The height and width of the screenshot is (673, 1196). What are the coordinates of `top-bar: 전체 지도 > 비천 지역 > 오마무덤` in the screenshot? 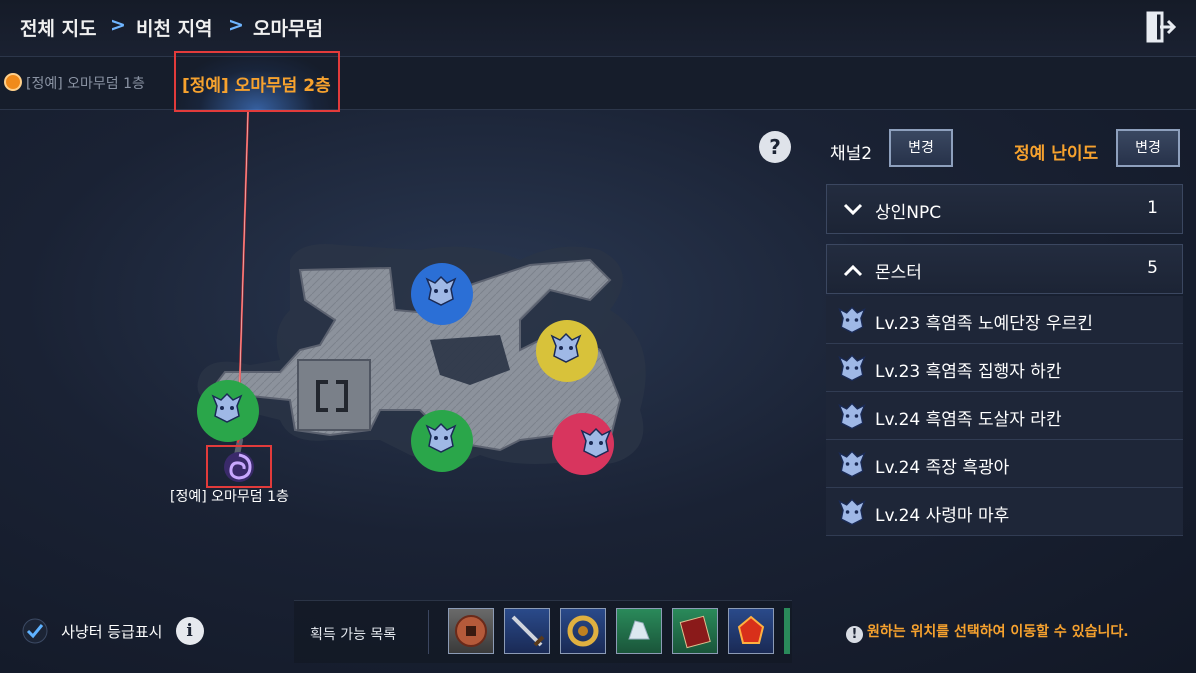 It's located at (598, 28).